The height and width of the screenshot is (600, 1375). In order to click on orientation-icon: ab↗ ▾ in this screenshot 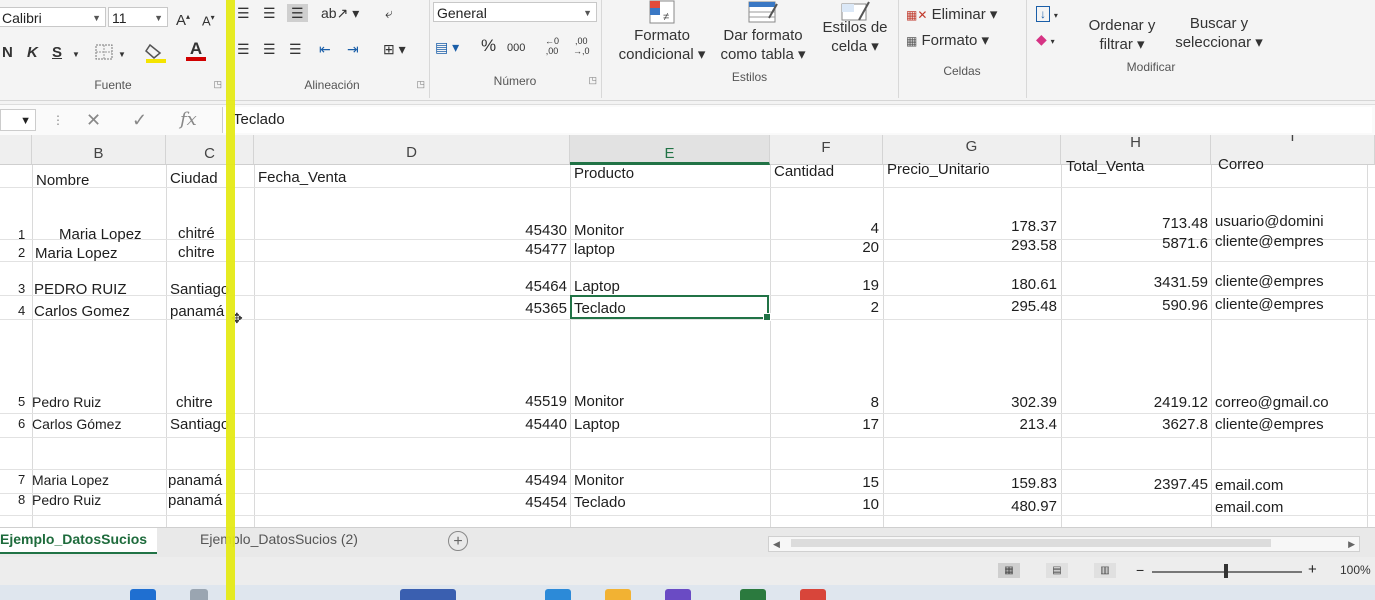, I will do `click(340, 13)`.